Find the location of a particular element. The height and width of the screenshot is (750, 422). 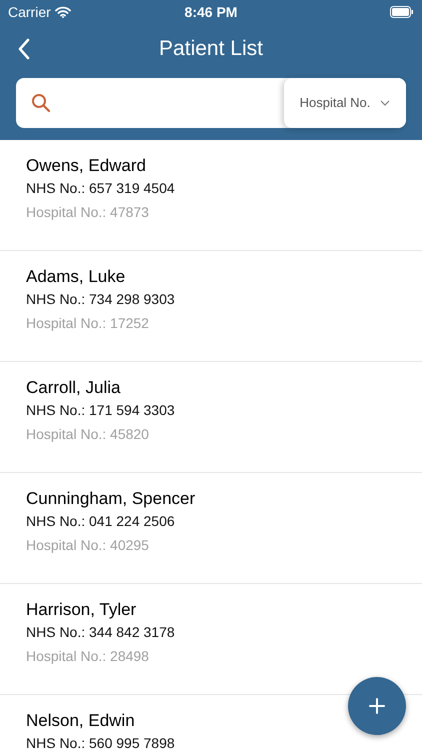

carrier-label: Carrier is located at coordinates (29, 12).